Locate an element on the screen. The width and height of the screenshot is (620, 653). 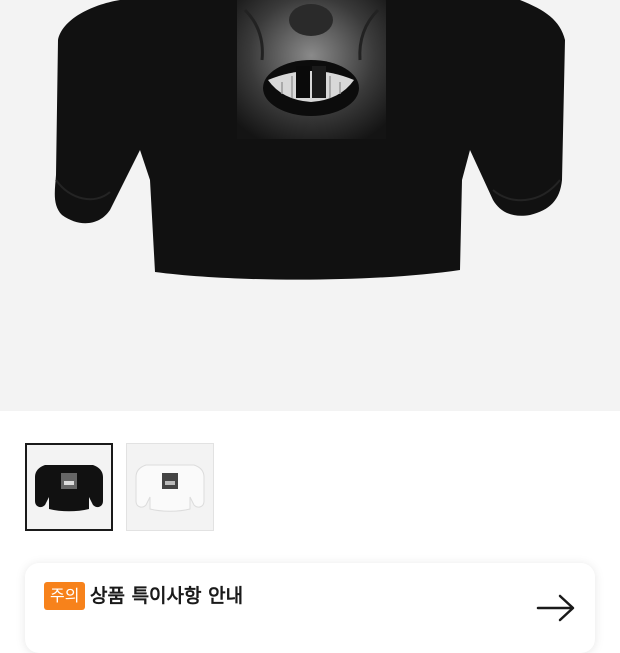
face-print-graphic is located at coordinates (311, 69).